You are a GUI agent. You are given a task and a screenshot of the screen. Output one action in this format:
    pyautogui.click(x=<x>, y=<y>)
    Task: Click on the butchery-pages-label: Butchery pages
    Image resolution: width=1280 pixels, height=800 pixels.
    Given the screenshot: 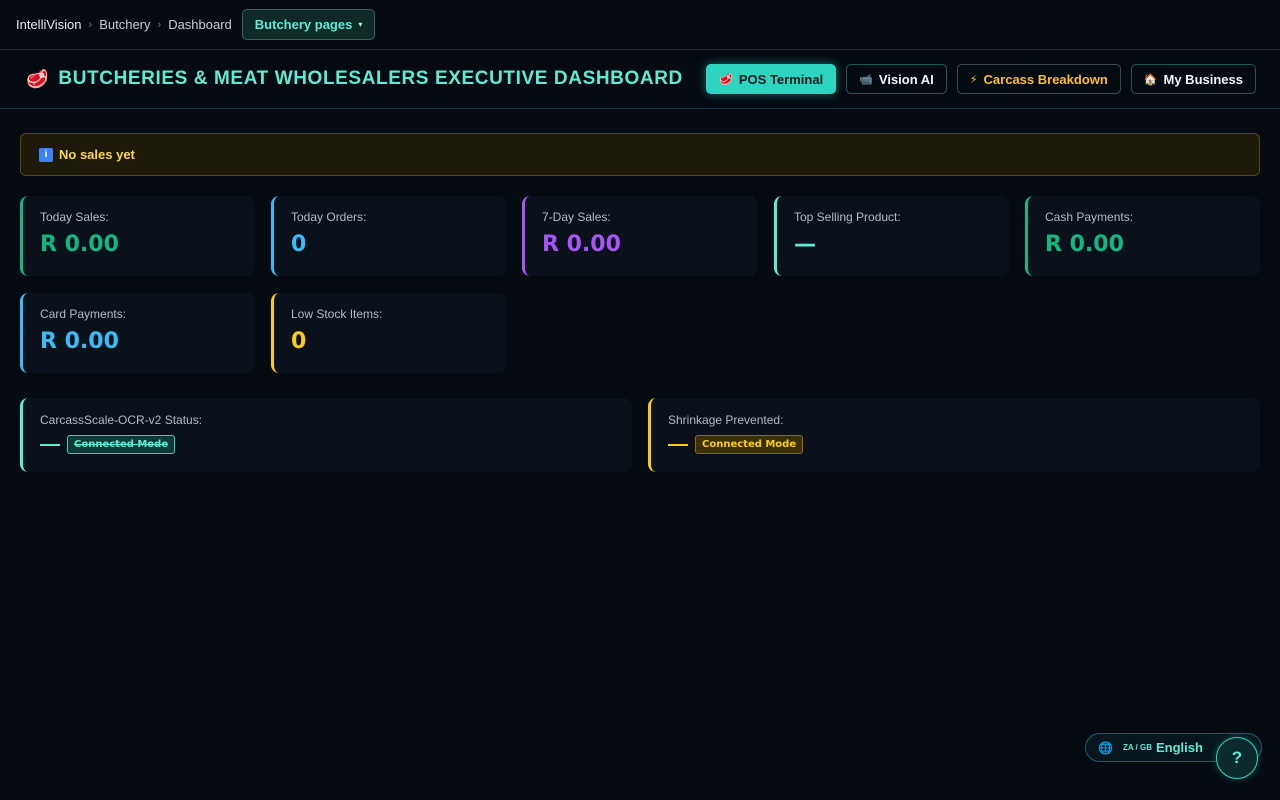 What is the action you would take?
    pyautogui.click(x=303, y=24)
    